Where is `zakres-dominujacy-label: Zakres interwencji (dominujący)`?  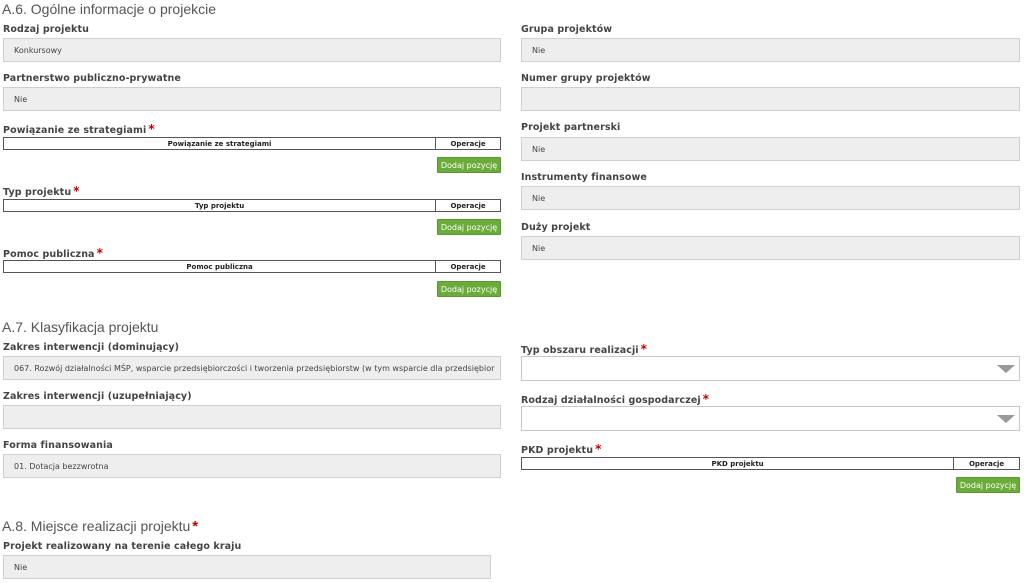 zakres-dominujacy-label: Zakres interwencji (dominujący) is located at coordinates (91, 347).